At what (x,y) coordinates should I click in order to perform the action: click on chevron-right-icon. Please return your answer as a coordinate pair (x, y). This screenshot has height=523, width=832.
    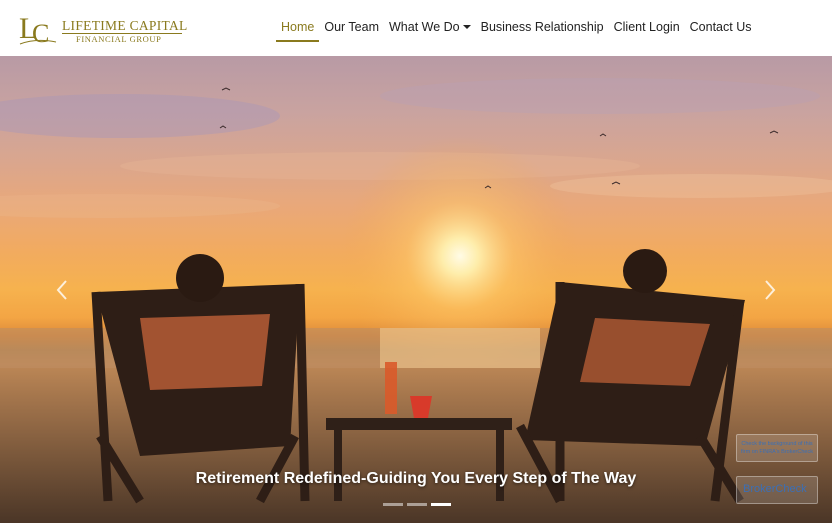
    Looking at the image, I should click on (770, 290).